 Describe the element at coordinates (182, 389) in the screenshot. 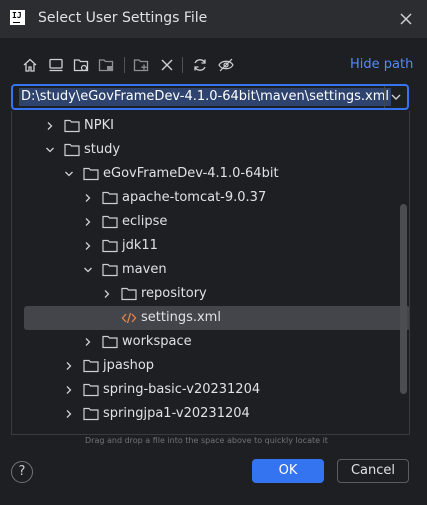

I see `tree-row-label: spring-basic-v20231204` at that location.